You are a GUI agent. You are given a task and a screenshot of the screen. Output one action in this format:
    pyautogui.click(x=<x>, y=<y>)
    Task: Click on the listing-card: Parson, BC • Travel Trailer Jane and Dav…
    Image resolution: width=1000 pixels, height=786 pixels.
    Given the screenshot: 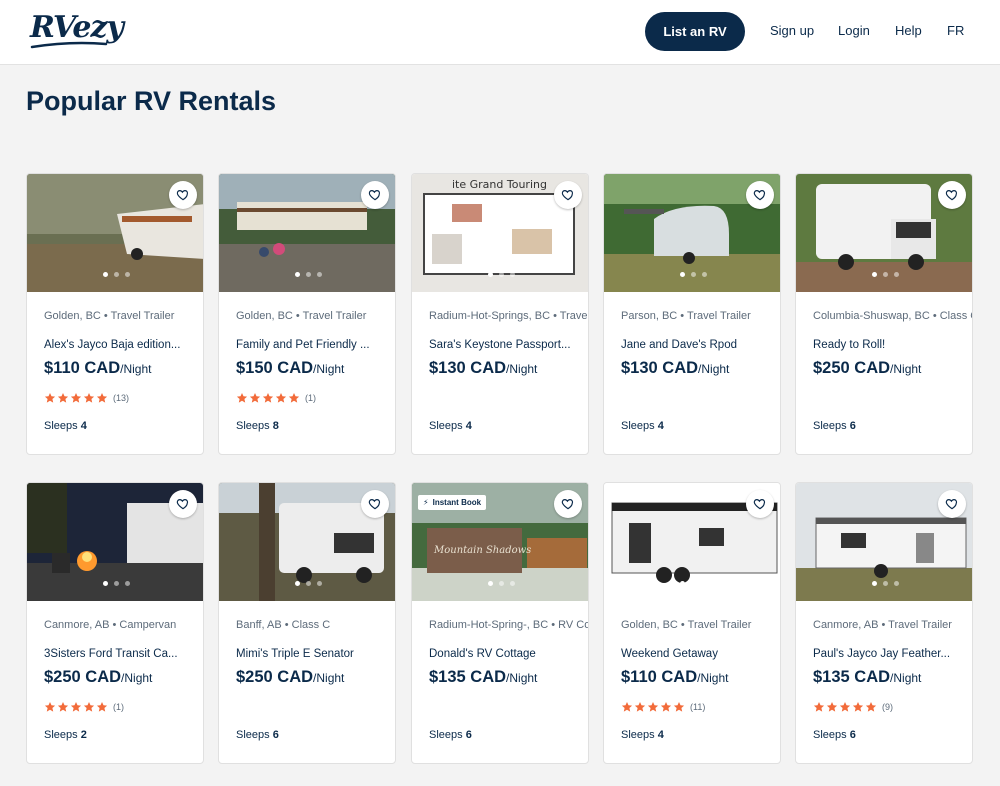 What is the action you would take?
    pyautogui.click(x=692, y=314)
    